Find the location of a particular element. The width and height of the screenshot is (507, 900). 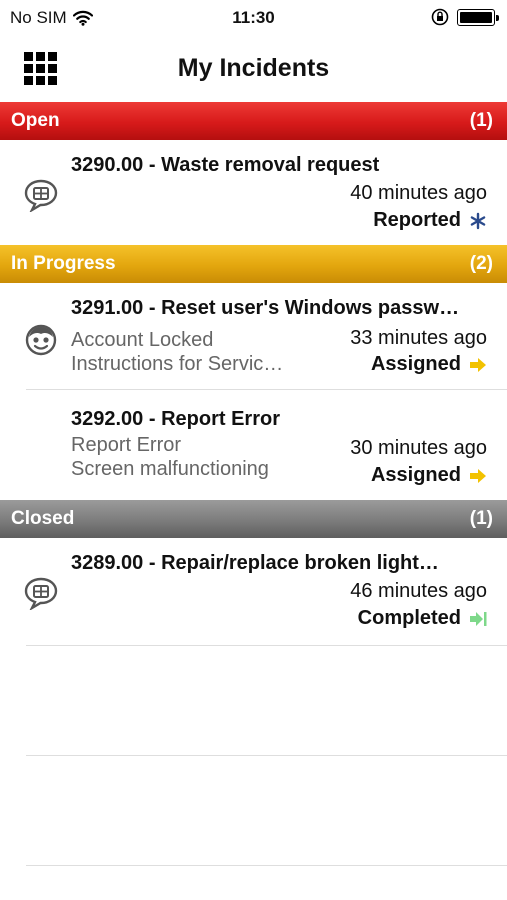

arrow-right-end-icon is located at coordinates (478, 618).